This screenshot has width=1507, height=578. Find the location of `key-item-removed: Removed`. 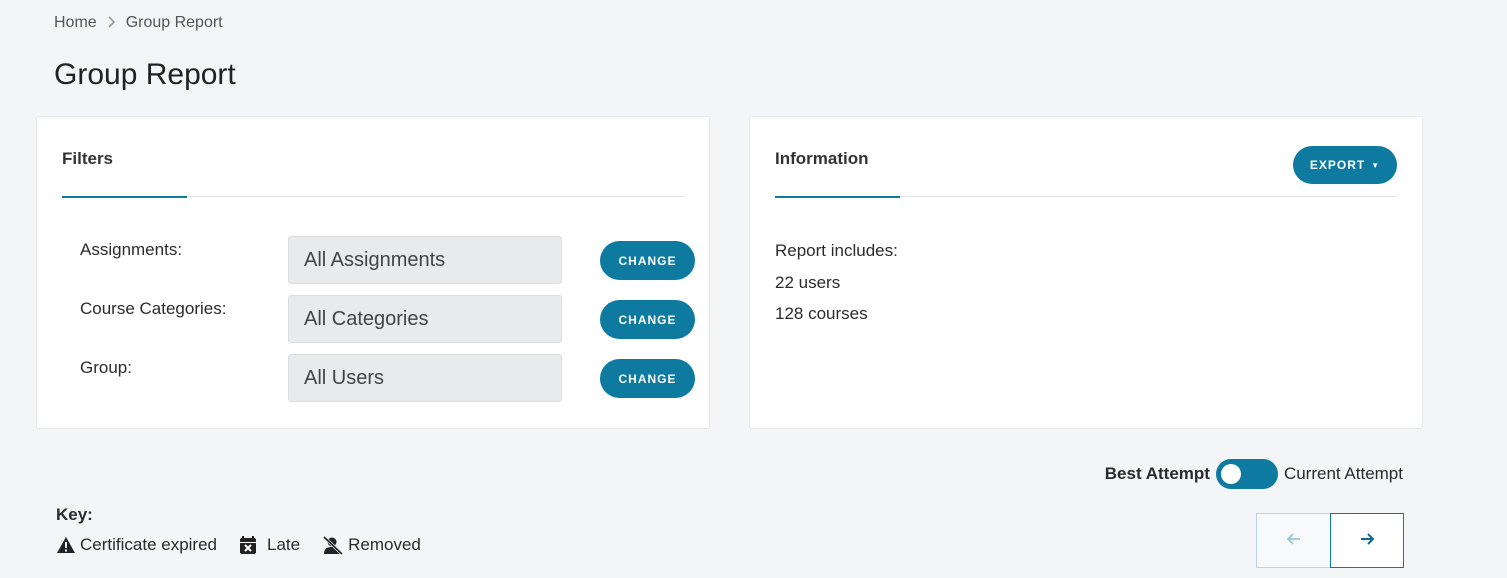

key-item-removed: Removed is located at coordinates (371, 545).